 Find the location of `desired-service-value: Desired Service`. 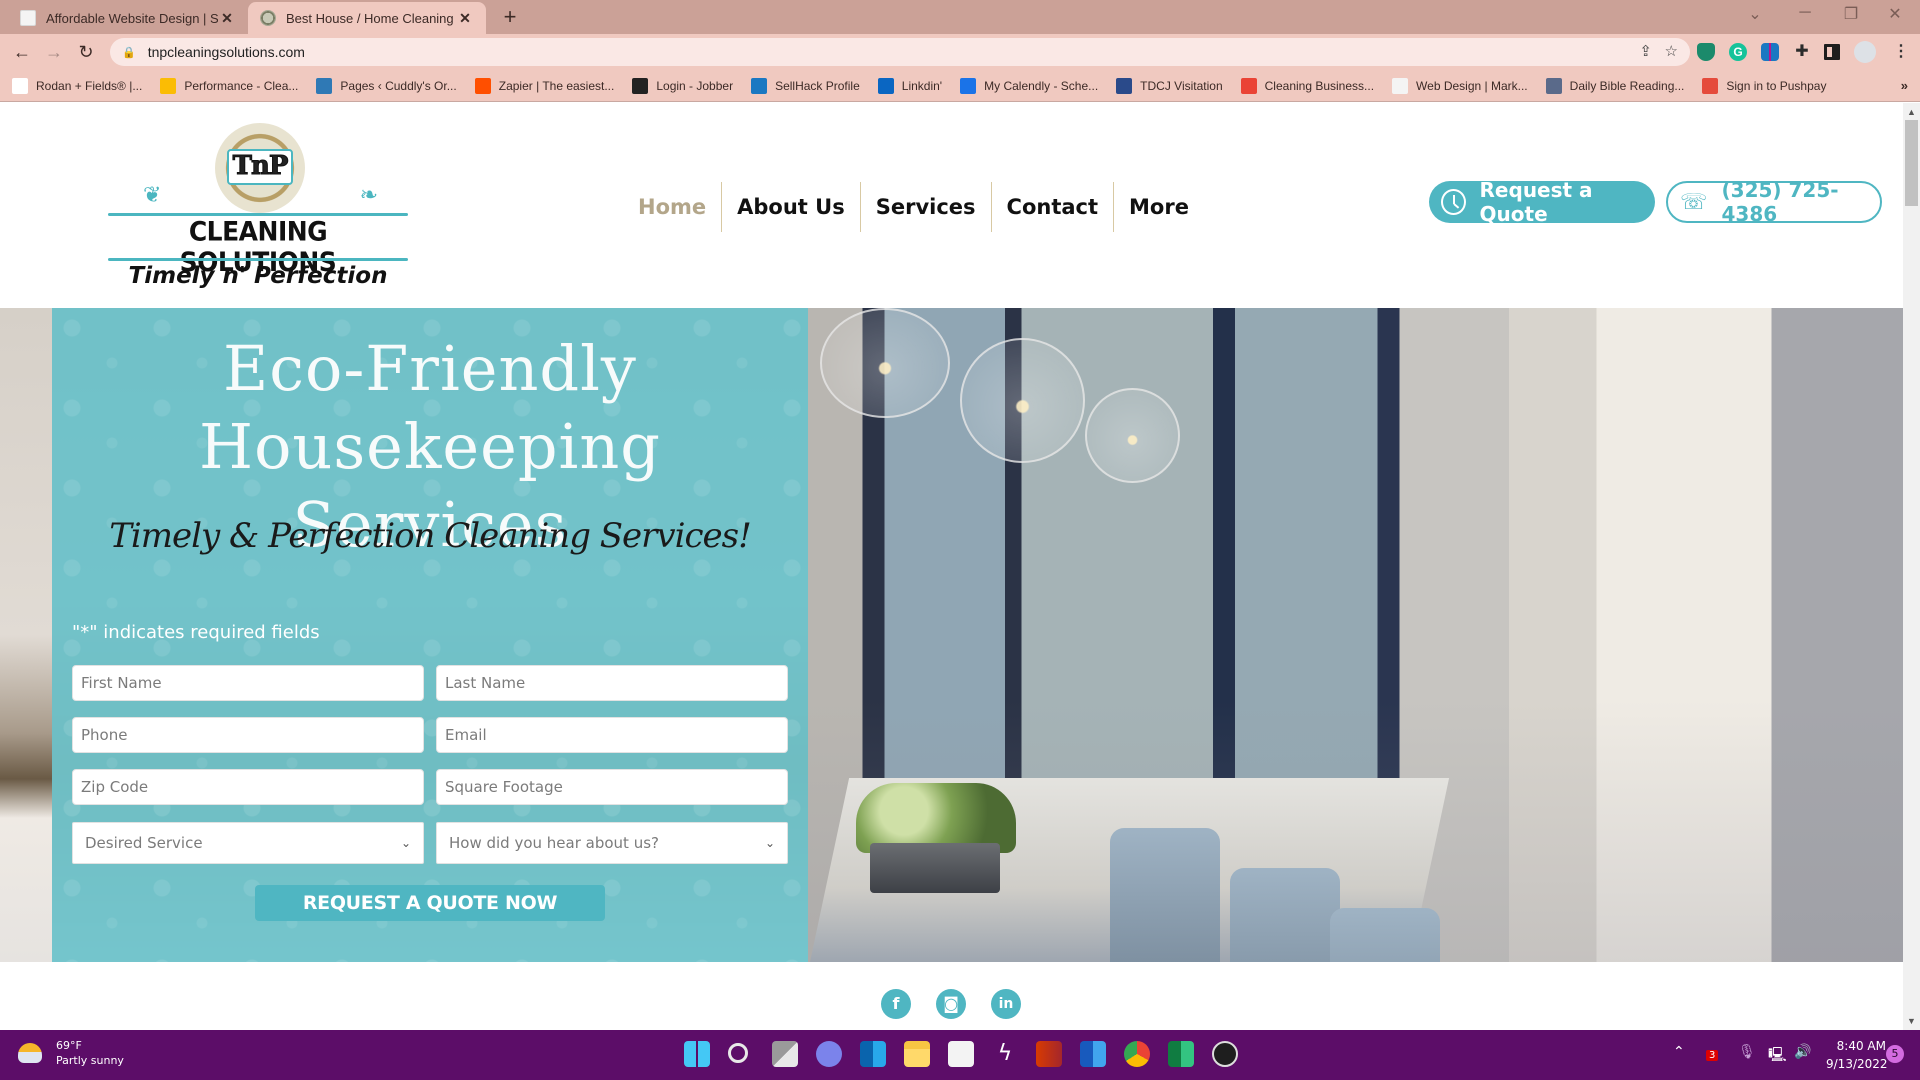

desired-service-value: Desired Service is located at coordinates (144, 843).